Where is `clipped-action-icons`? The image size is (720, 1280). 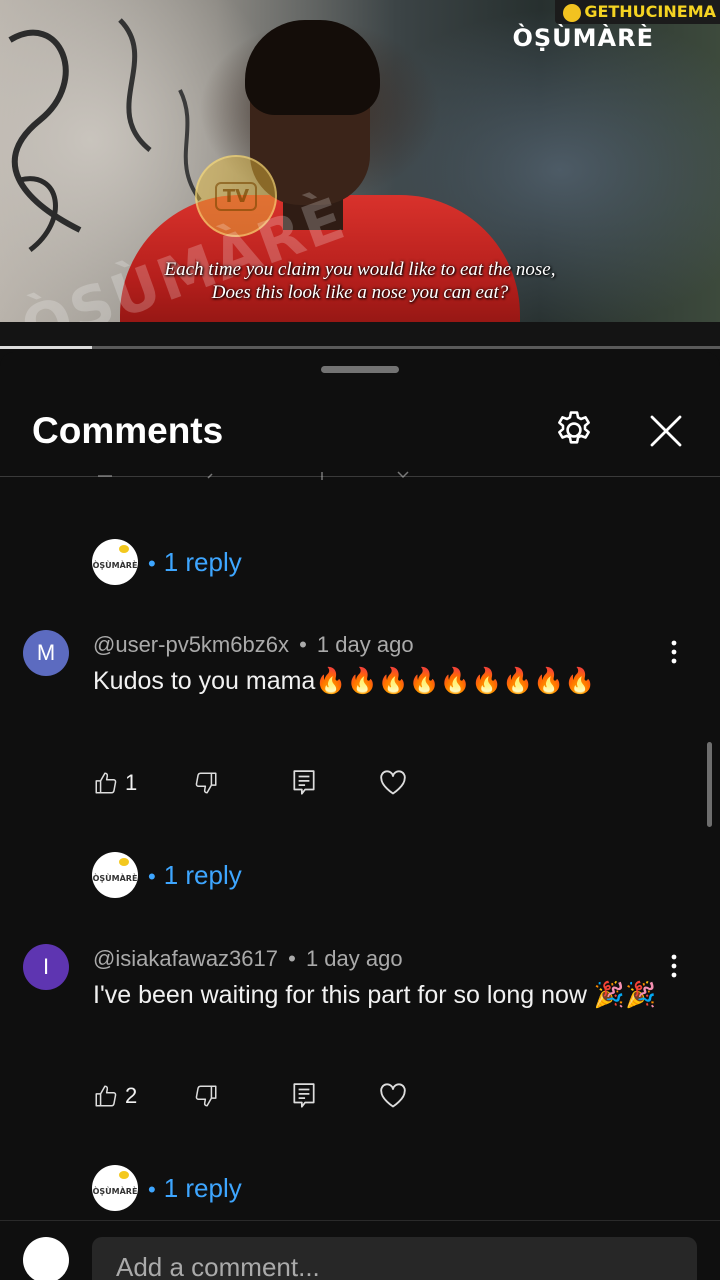 clipped-action-icons is located at coordinates (253, 475).